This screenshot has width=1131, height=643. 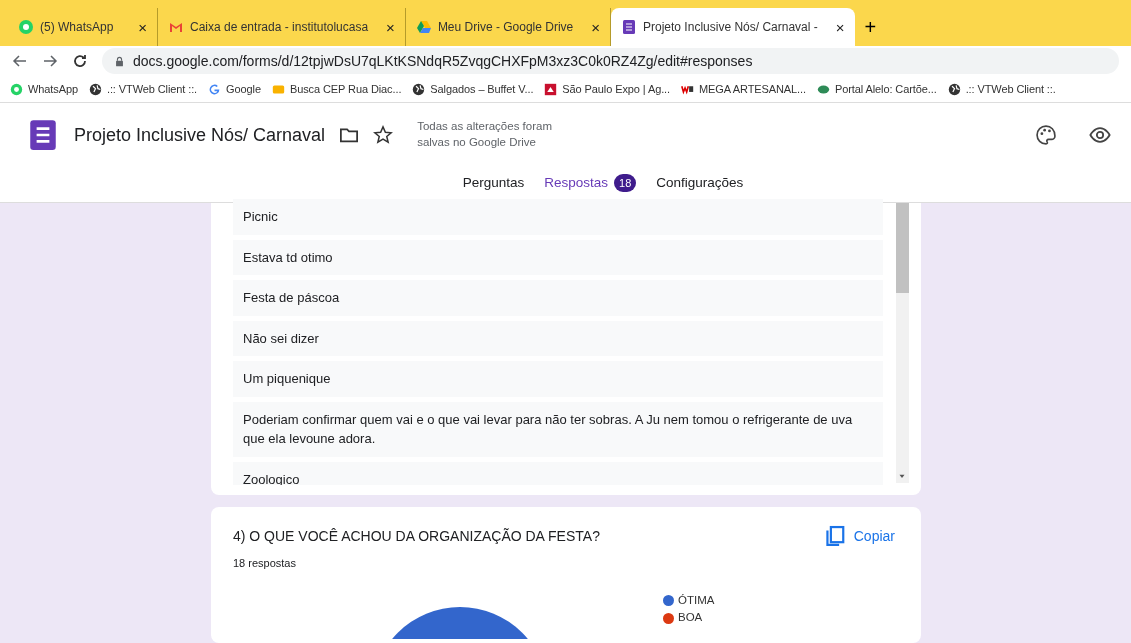 What do you see at coordinates (279, 27) in the screenshot?
I see `tab-title: Caixa de entrada - institutolucasa` at bounding box center [279, 27].